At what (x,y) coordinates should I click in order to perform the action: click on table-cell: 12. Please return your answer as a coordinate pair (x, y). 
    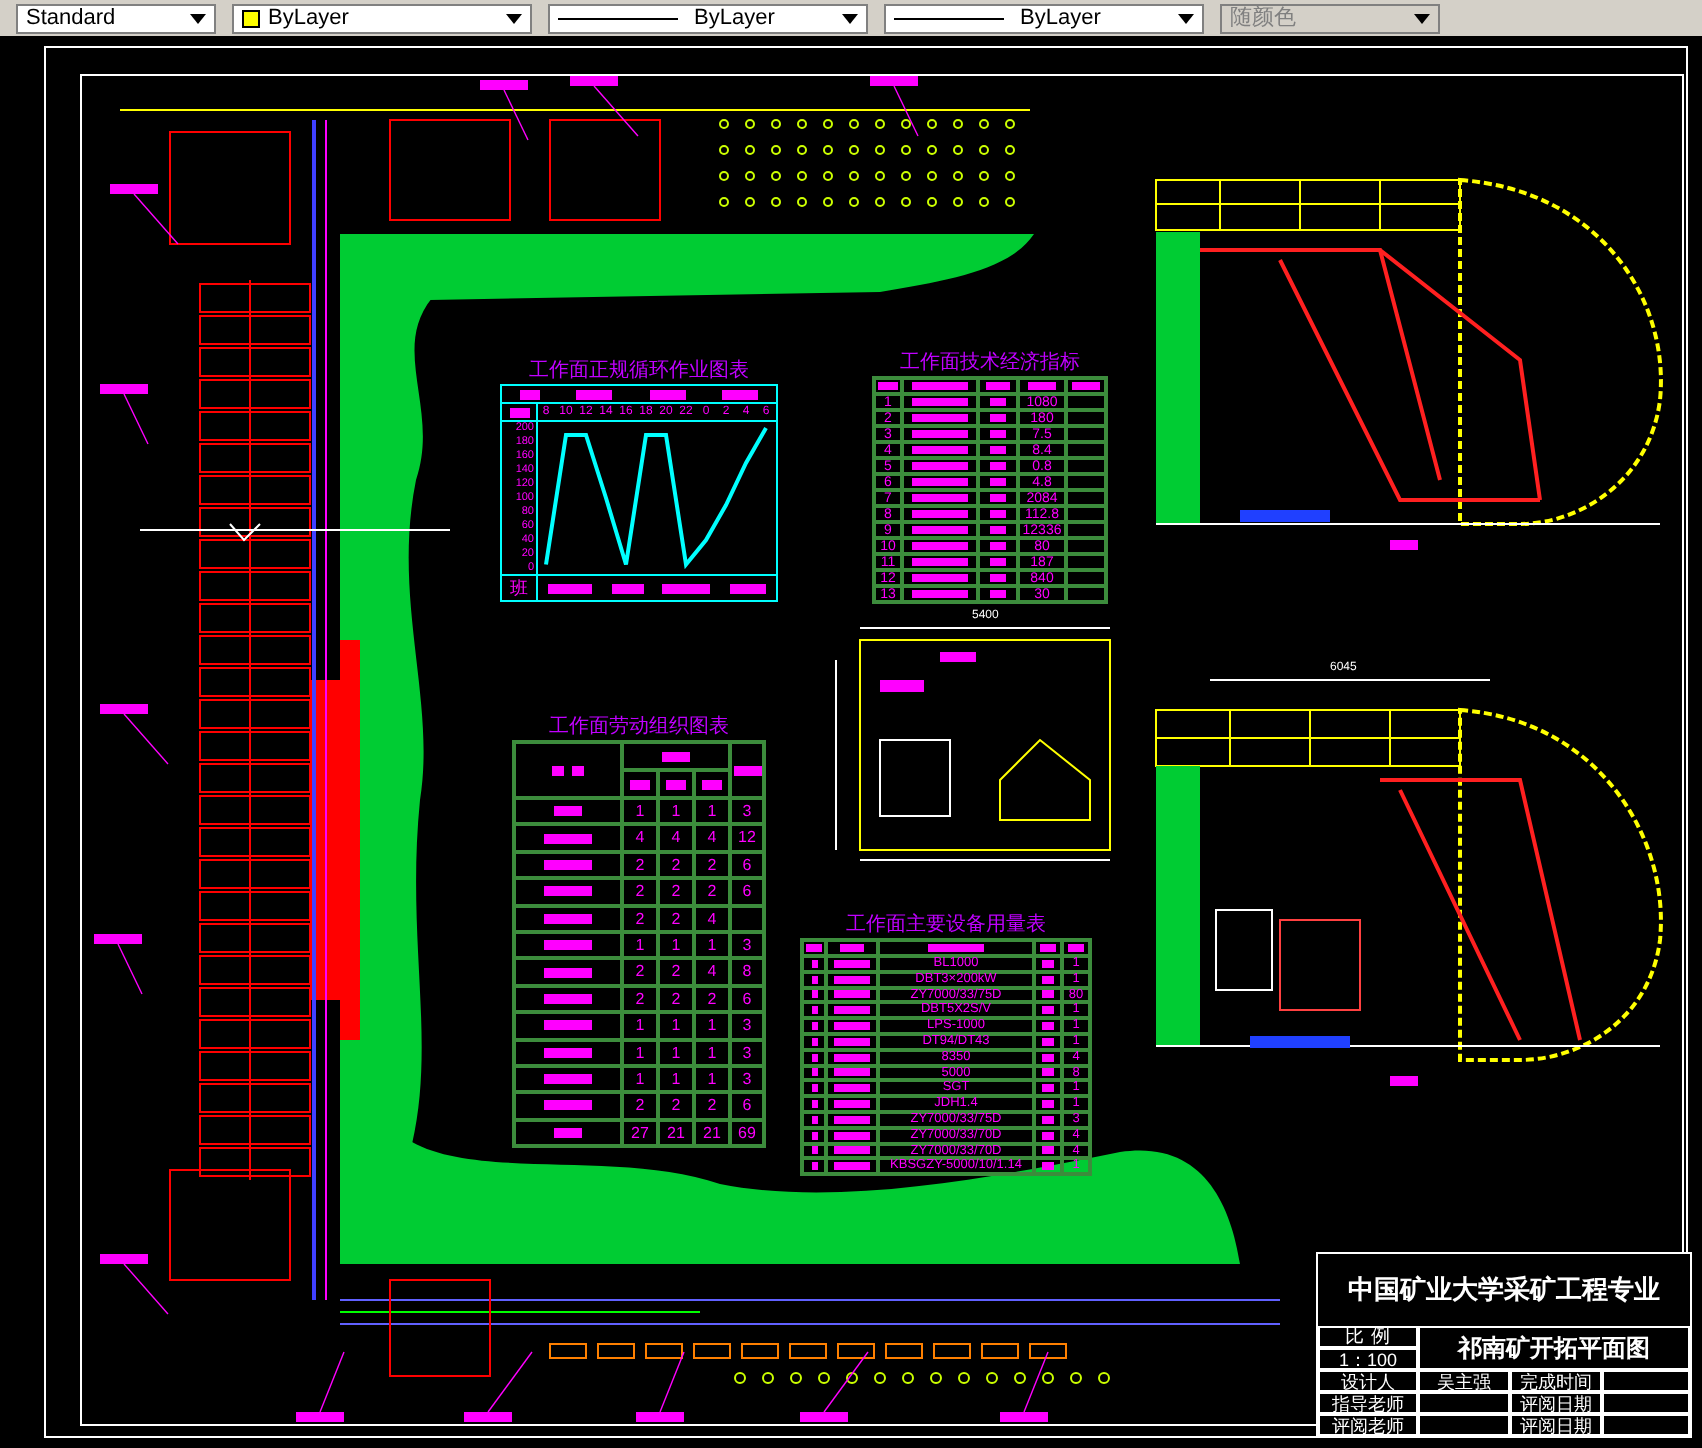
    Looking at the image, I should click on (747, 838).